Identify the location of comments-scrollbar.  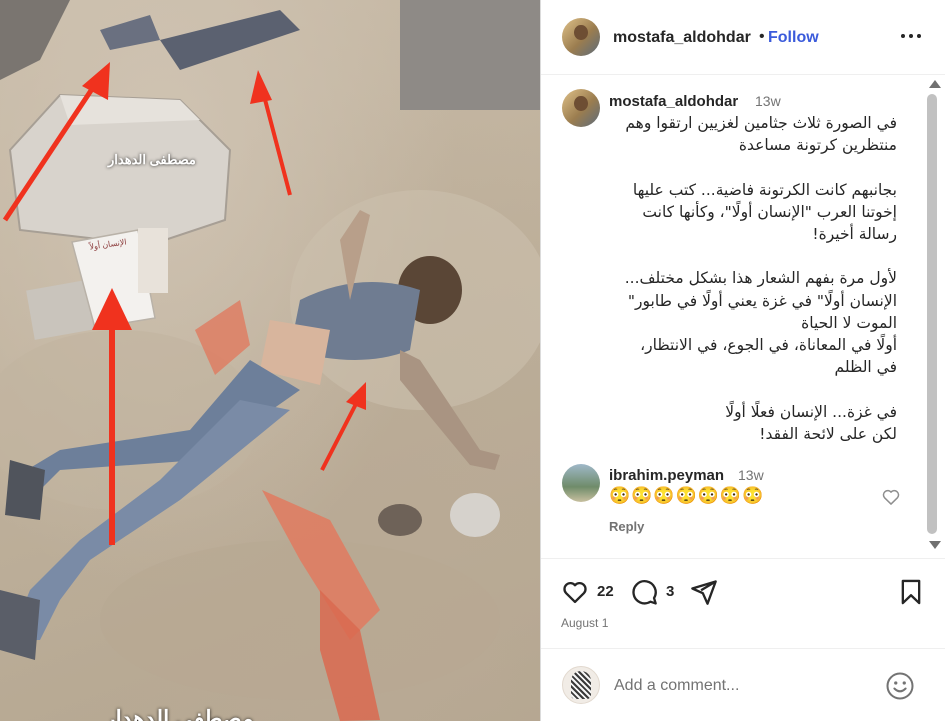
(933, 317).